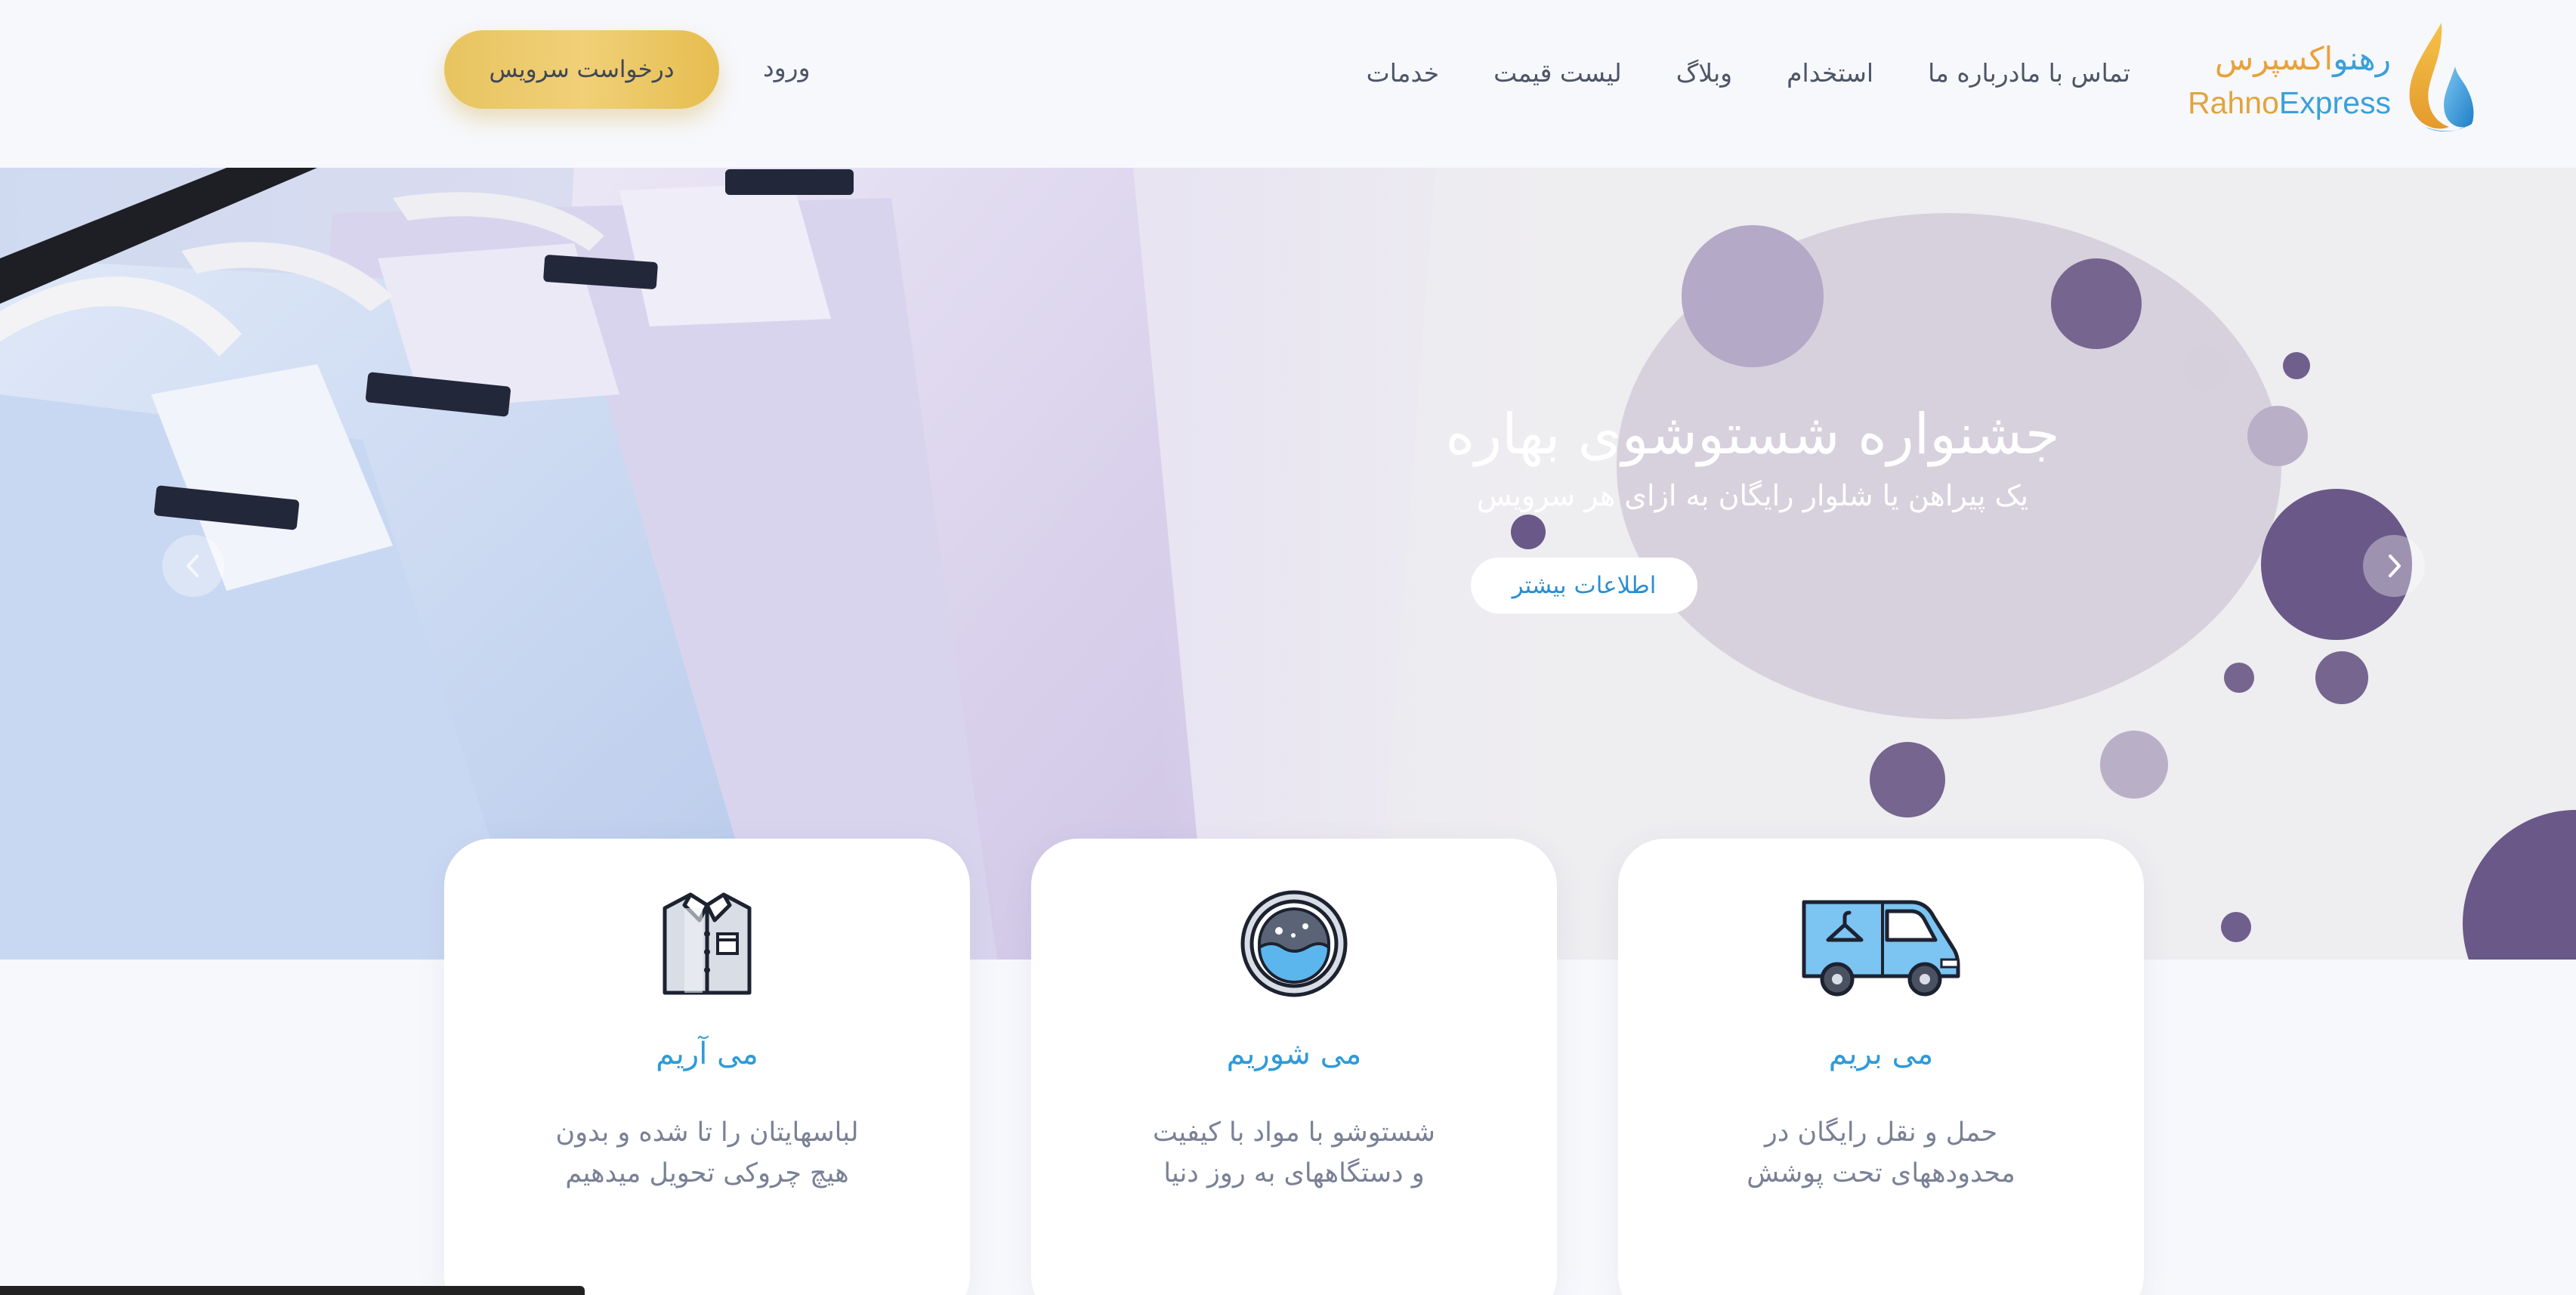 Image resolution: width=2576 pixels, height=1295 pixels. Describe the element at coordinates (787, 67) in the screenshot. I see `login-link: ورود` at that location.